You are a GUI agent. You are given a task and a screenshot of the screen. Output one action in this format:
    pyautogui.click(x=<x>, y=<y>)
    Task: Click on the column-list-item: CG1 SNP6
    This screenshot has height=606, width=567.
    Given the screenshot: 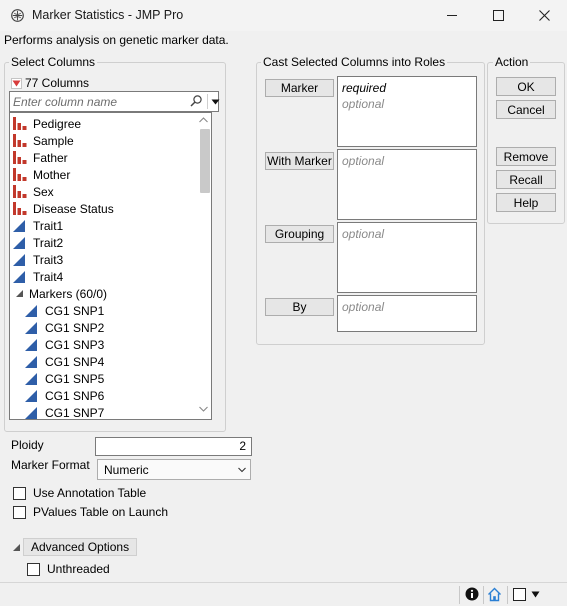 What is the action you would take?
    pyautogui.click(x=118, y=395)
    